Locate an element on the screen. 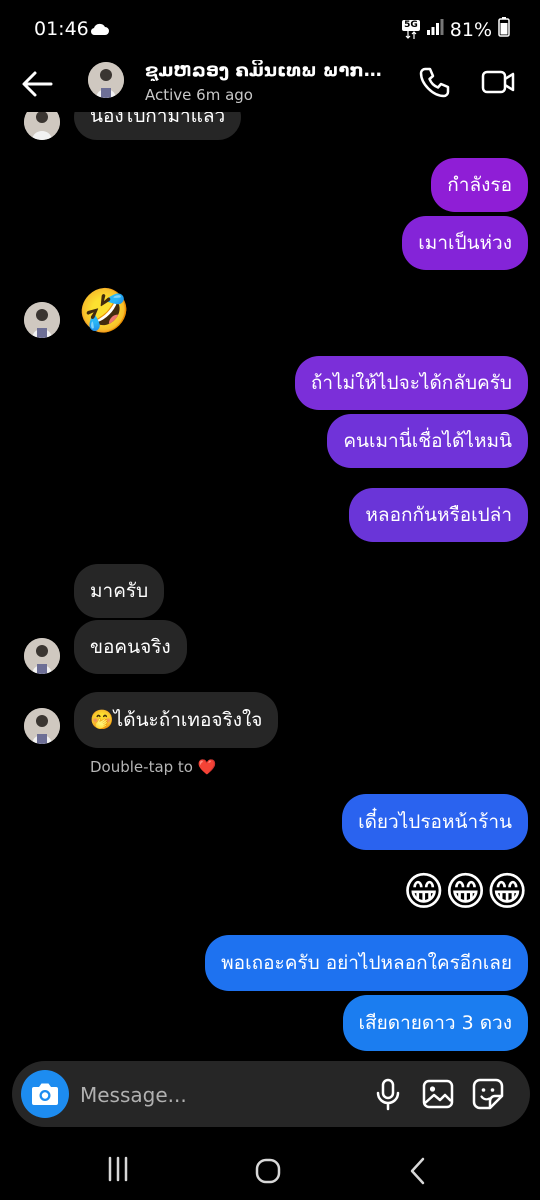  message-incoming: 🤭ได้นะถ้าเทอจริงใจ is located at coordinates (176, 720).